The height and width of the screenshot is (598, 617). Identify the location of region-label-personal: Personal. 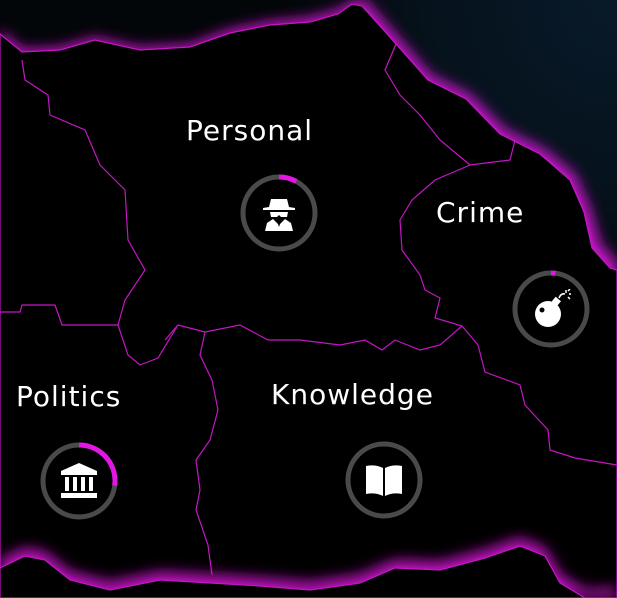
(250, 130).